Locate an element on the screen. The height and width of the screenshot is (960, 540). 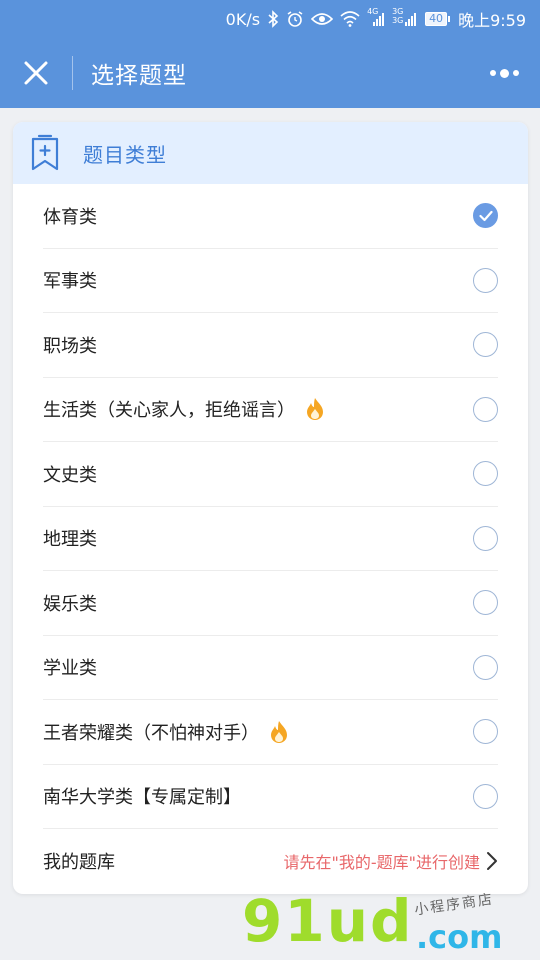
close-icon is located at coordinates (36, 73).